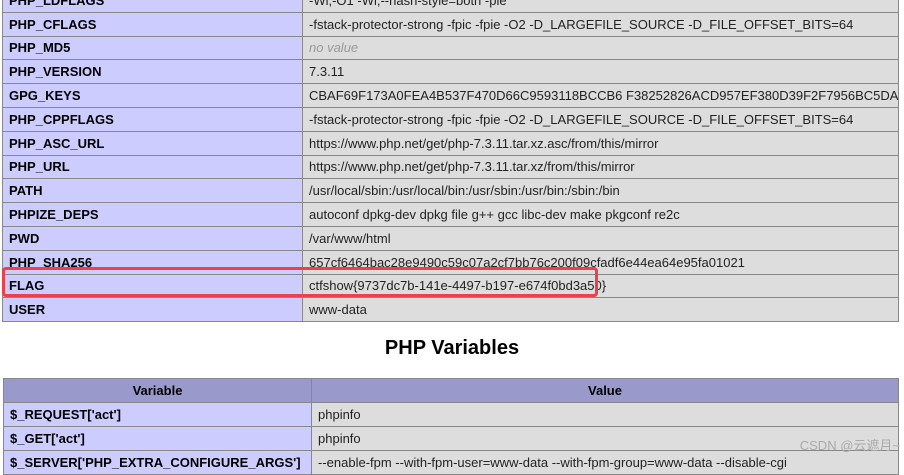 Image resolution: width=904 pixels, height=475 pixels. I want to click on table-row: PHP_VERSION 7.3.11, so click(450, 72).